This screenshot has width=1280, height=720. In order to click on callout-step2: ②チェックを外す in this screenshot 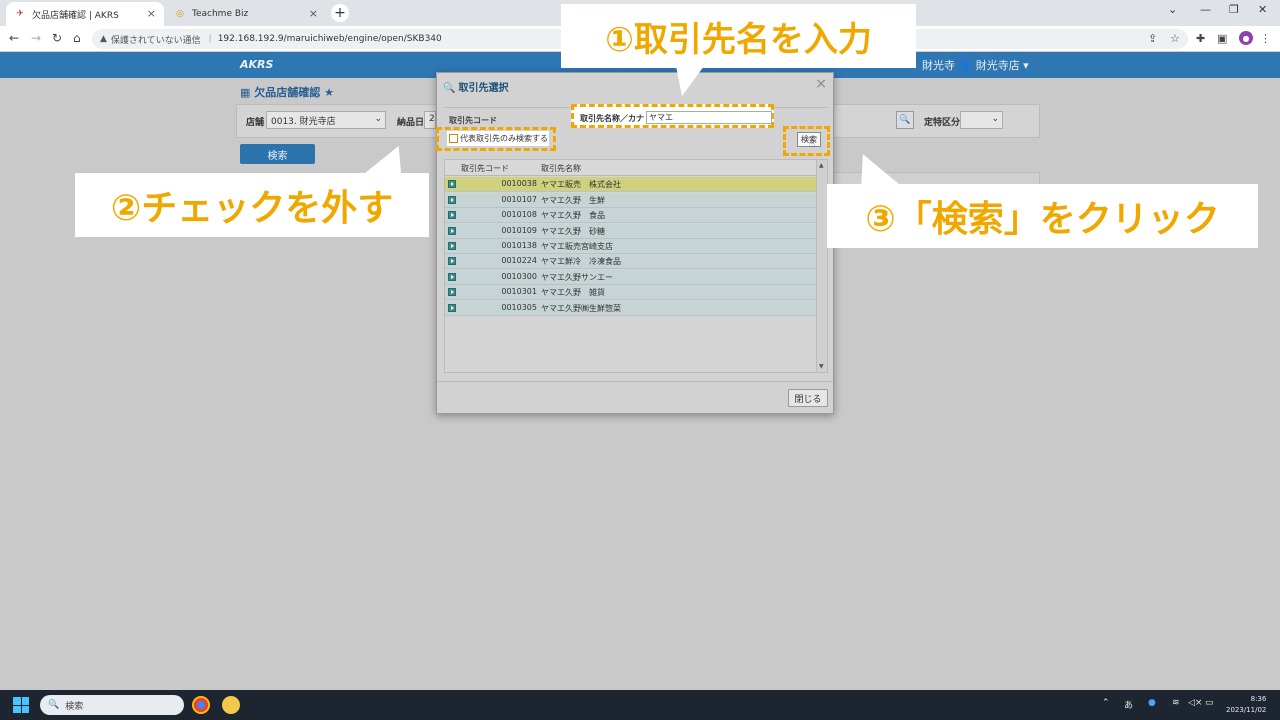, I will do `click(252, 205)`.